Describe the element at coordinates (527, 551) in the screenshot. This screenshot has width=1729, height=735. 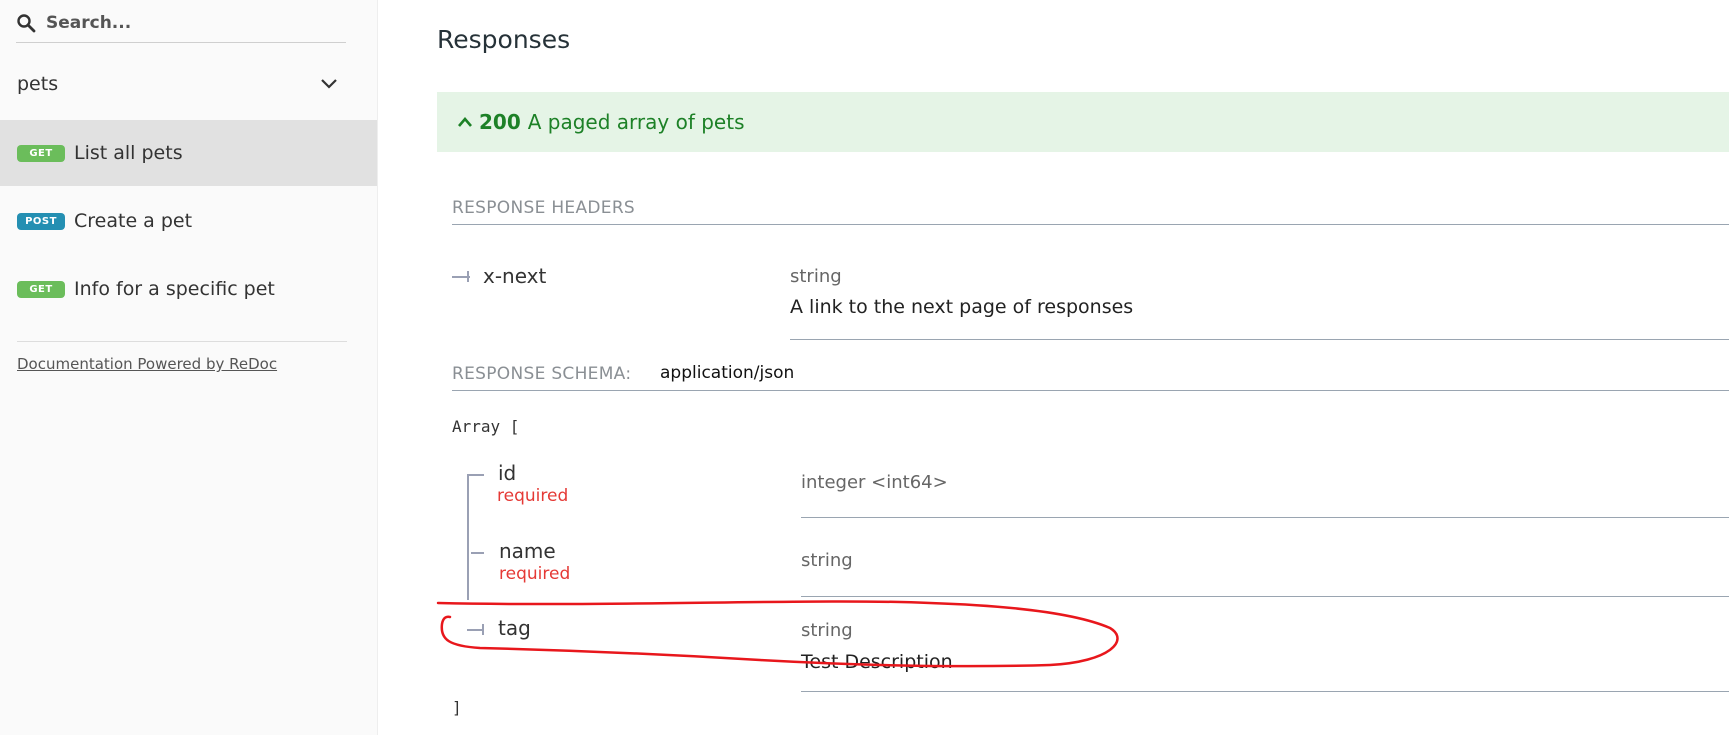
I see `property-name: name` at that location.